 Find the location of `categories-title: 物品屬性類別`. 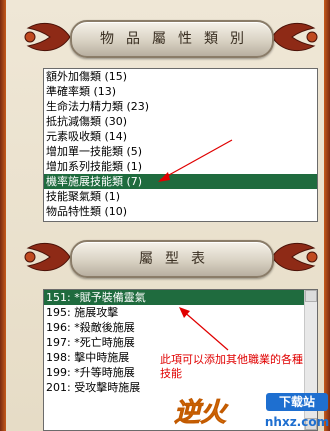

categories-title: 物品屬性類別 is located at coordinates (178, 39).